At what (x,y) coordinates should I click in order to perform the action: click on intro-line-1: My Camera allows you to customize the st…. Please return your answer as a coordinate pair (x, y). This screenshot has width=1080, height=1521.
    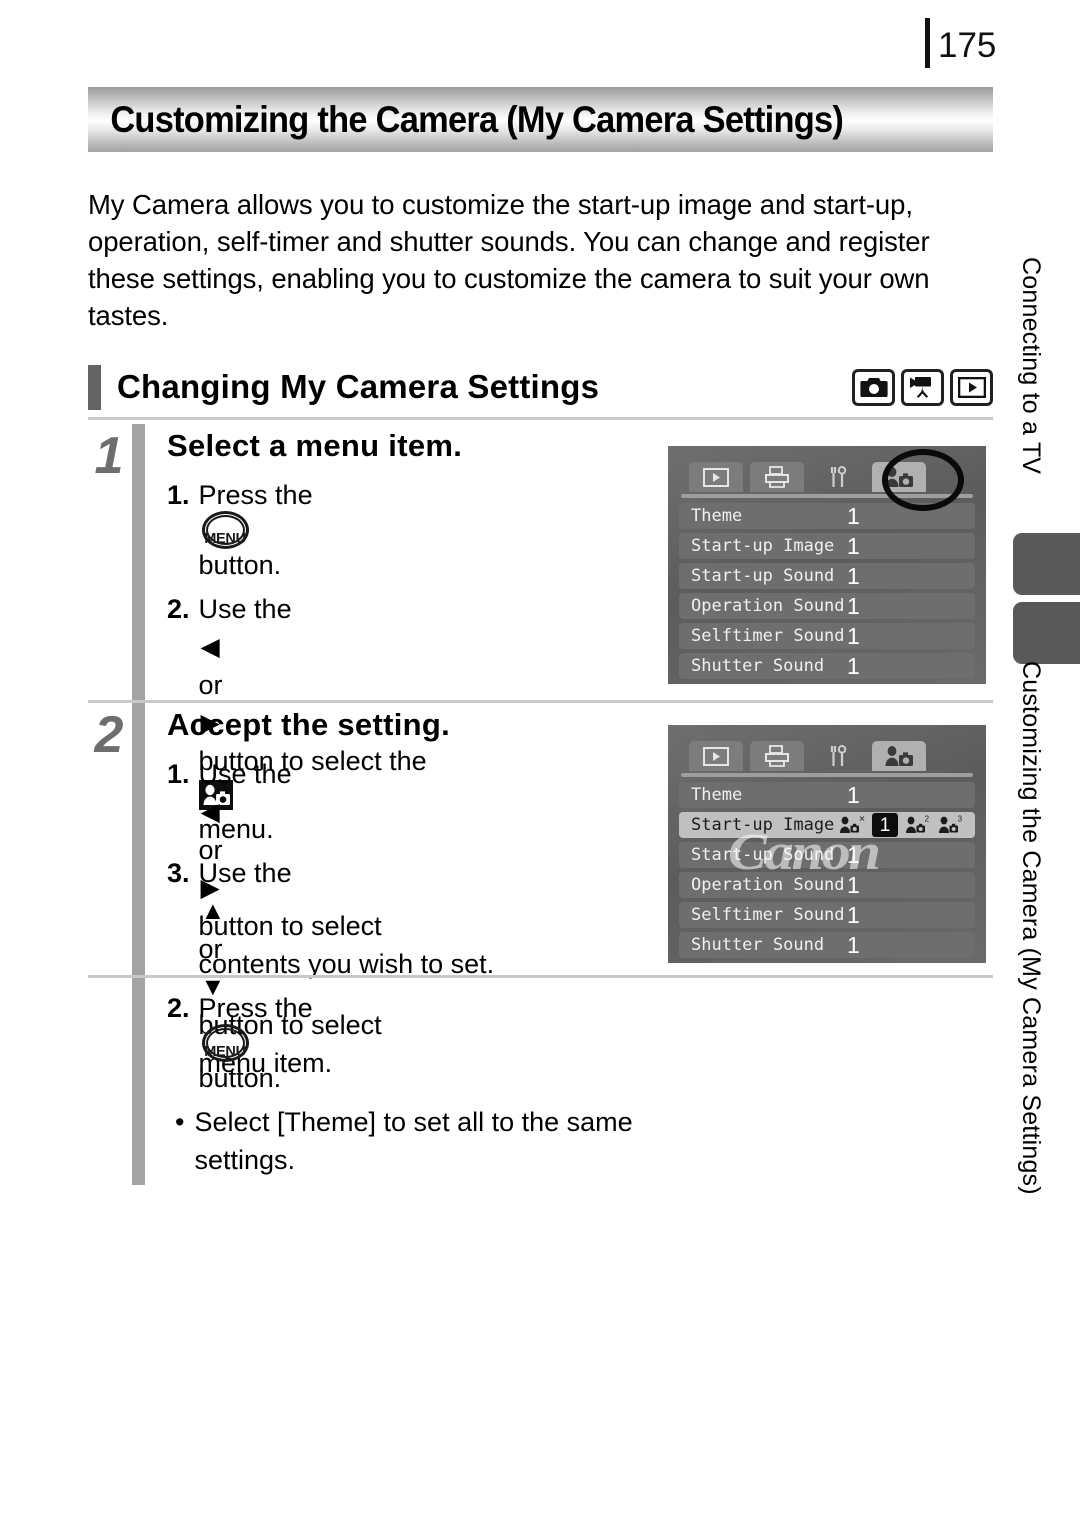
    Looking at the image, I should click on (500, 204).